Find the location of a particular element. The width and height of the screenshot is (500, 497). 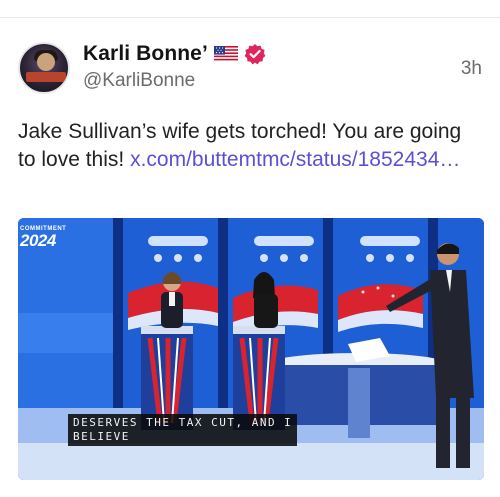

author-display-name: Karli Bonne’ is located at coordinates (145, 54).